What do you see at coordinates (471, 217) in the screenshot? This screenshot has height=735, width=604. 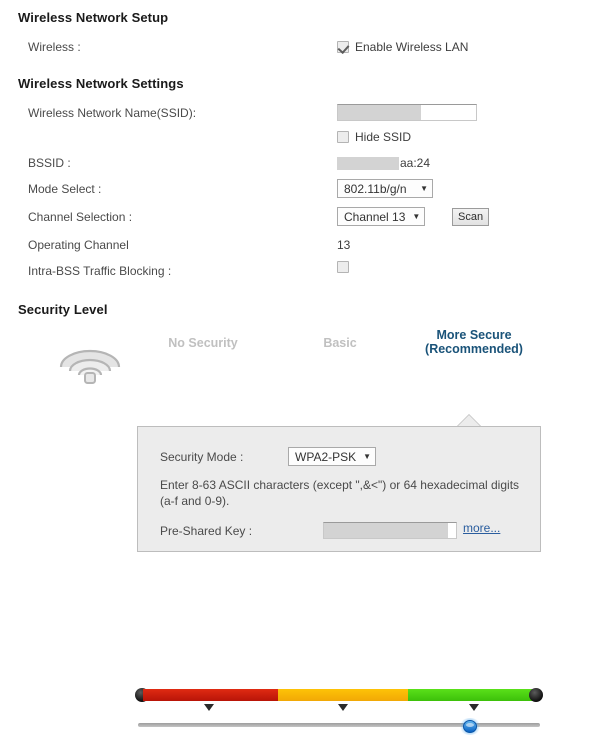 I see `scan-button: Scan` at bounding box center [471, 217].